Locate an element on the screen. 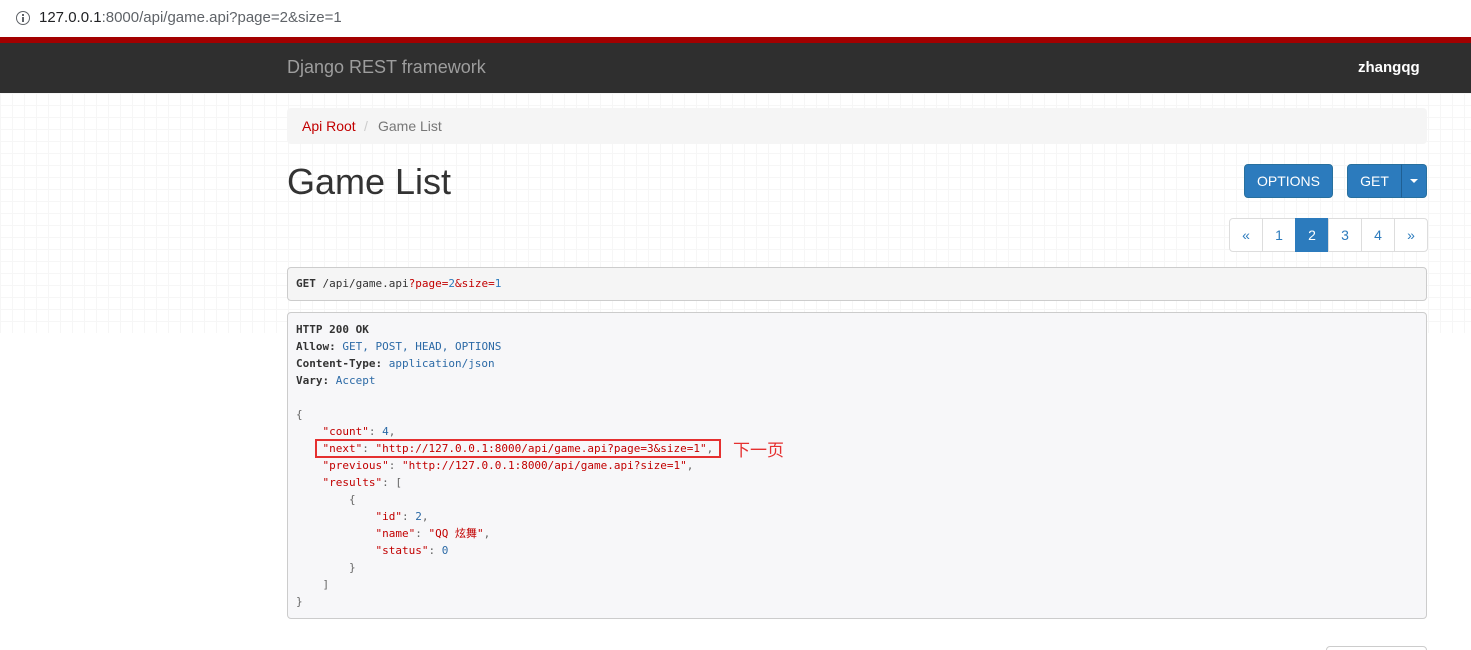  json-results: "results": [ is located at coordinates (362, 482).